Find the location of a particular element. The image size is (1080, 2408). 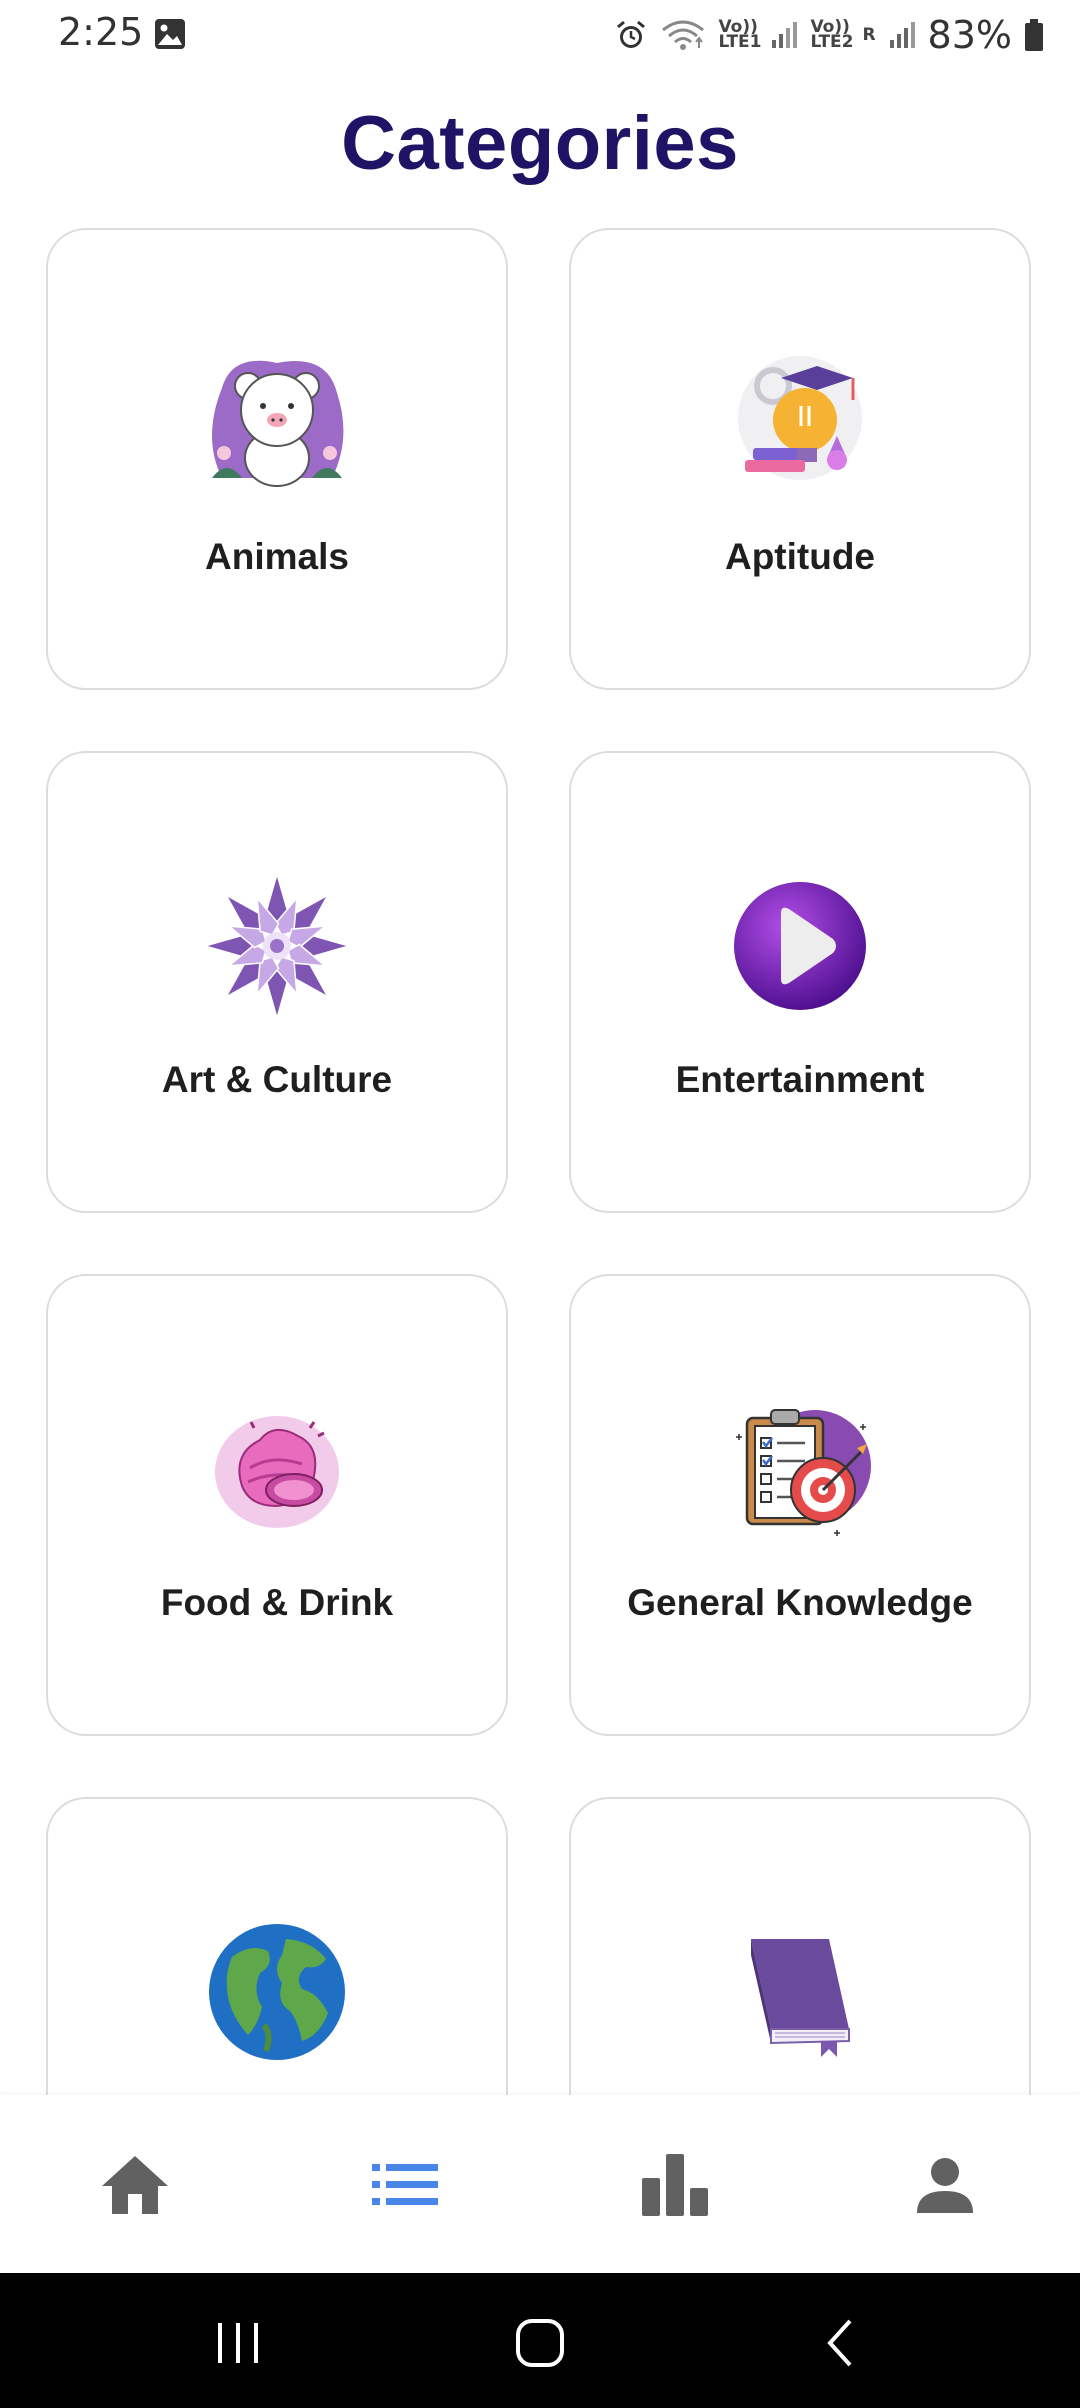

category-label: Aptitude is located at coordinates (800, 556).